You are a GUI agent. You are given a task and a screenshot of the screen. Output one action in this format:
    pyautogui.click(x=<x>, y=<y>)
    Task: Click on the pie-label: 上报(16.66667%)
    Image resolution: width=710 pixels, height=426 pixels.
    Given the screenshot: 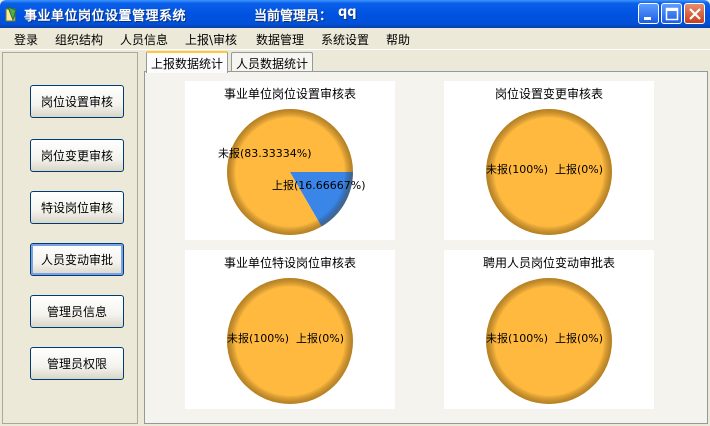 What is the action you would take?
    pyautogui.click(x=319, y=185)
    